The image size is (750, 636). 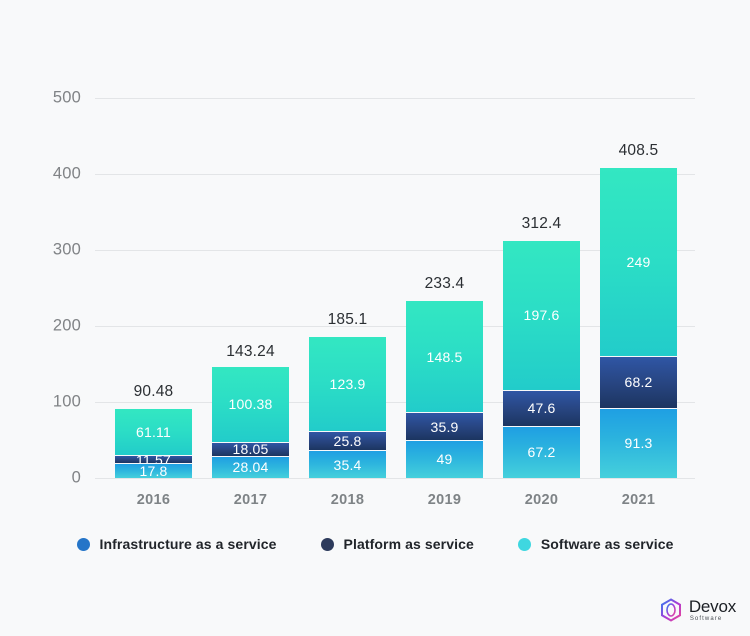 What do you see at coordinates (706, 619) in the screenshot?
I see `logo-subtitle: Software` at bounding box center [706, 619].